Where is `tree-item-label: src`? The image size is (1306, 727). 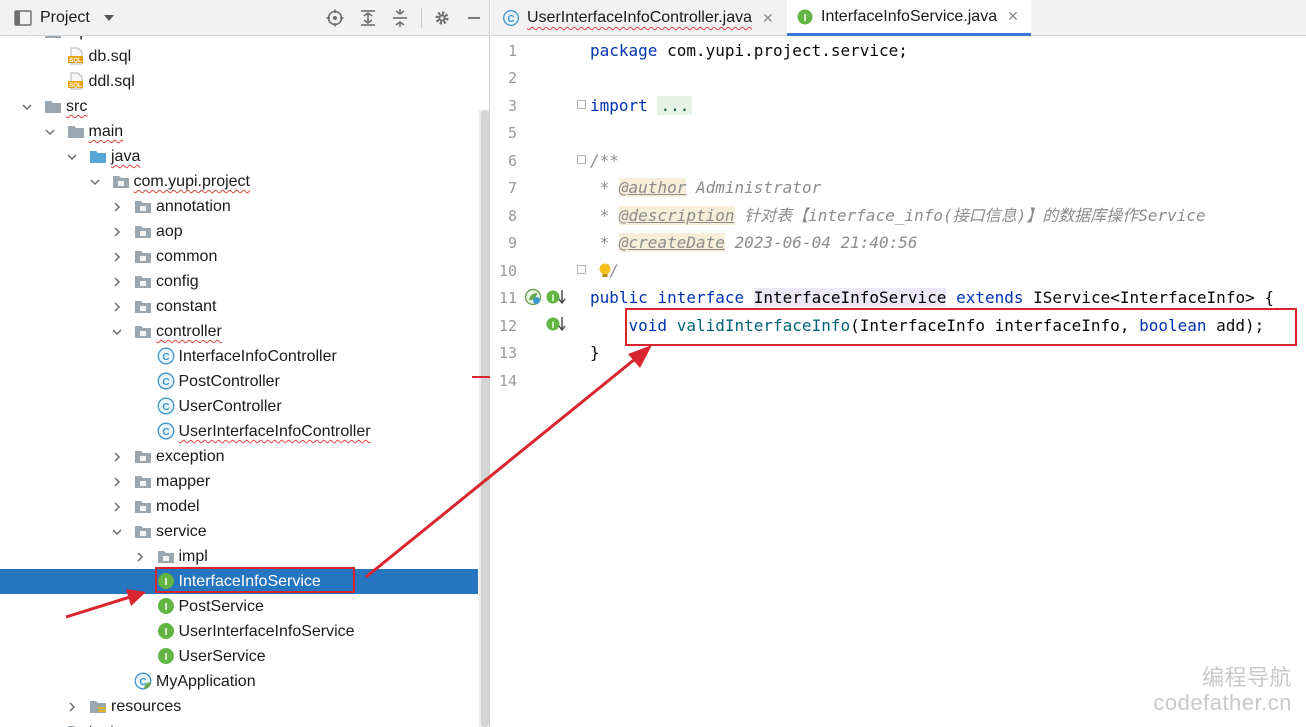 tree-item-label: src is located at coordinates (77, 106).